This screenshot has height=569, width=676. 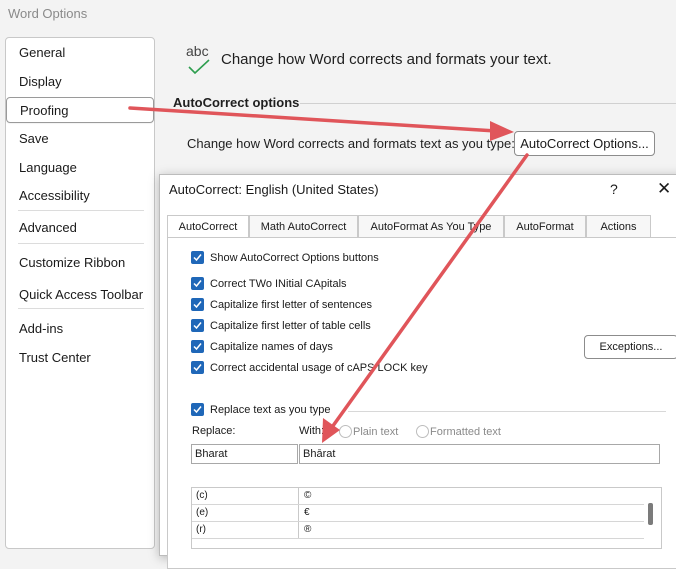 What do you see at coordinates (303, 226) in the screenshot?
I see `tab-math-autocorrect: Math AutoCorrect` at bounding box center [303, 226].